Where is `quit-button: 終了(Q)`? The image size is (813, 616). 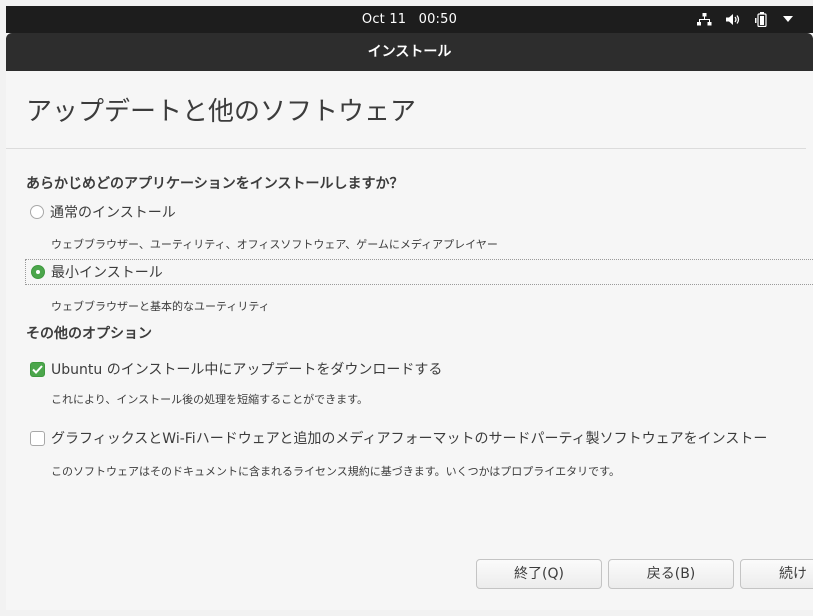 quit-button: 終了(Q) is located at coordinates (539, 574).